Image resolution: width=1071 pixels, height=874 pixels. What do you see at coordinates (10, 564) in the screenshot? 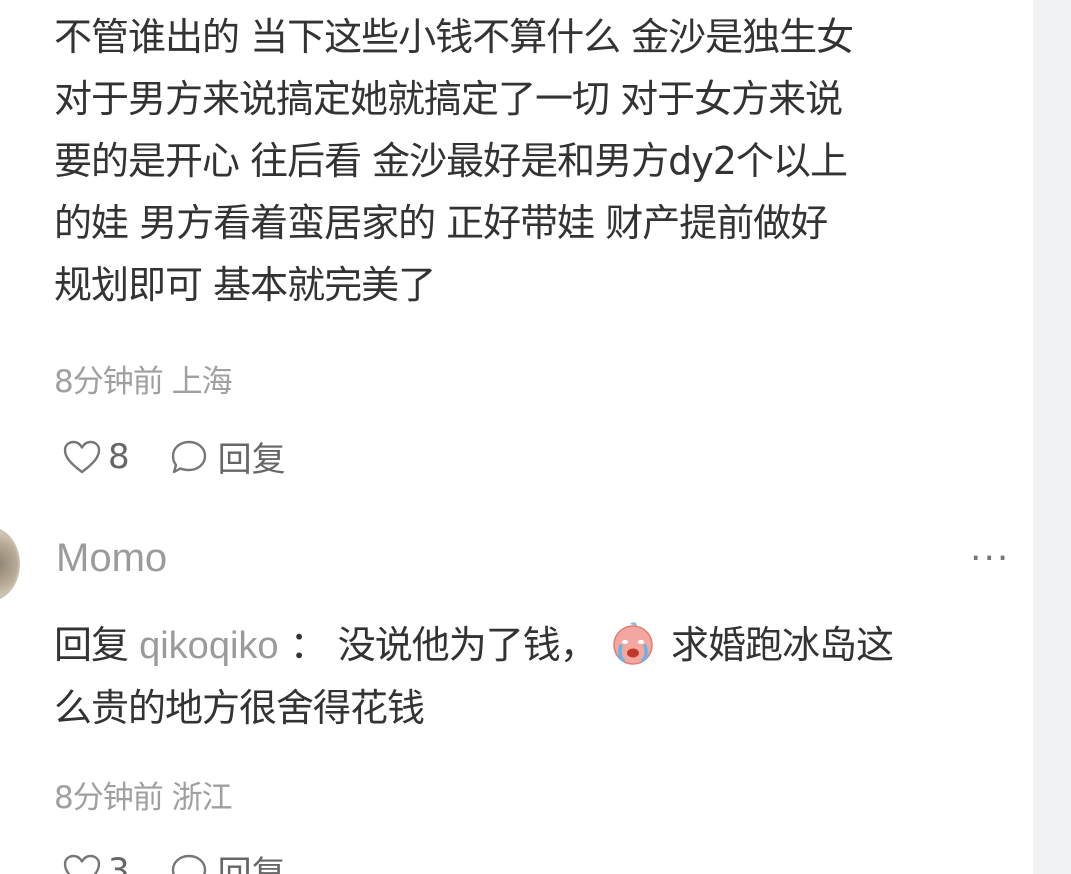
I see `user-avatar` at bounding box center [10, 564].